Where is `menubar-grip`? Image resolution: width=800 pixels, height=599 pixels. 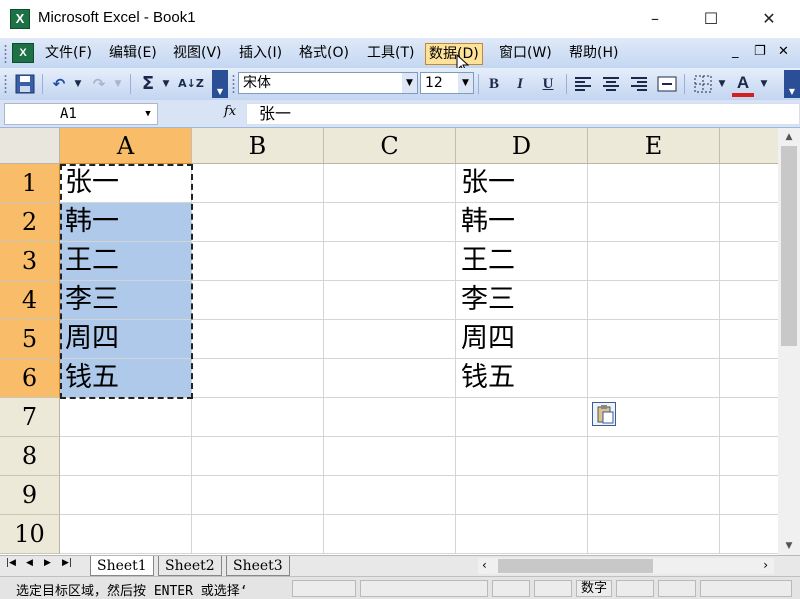
menubar-grip is located at coordinates (5, 54).